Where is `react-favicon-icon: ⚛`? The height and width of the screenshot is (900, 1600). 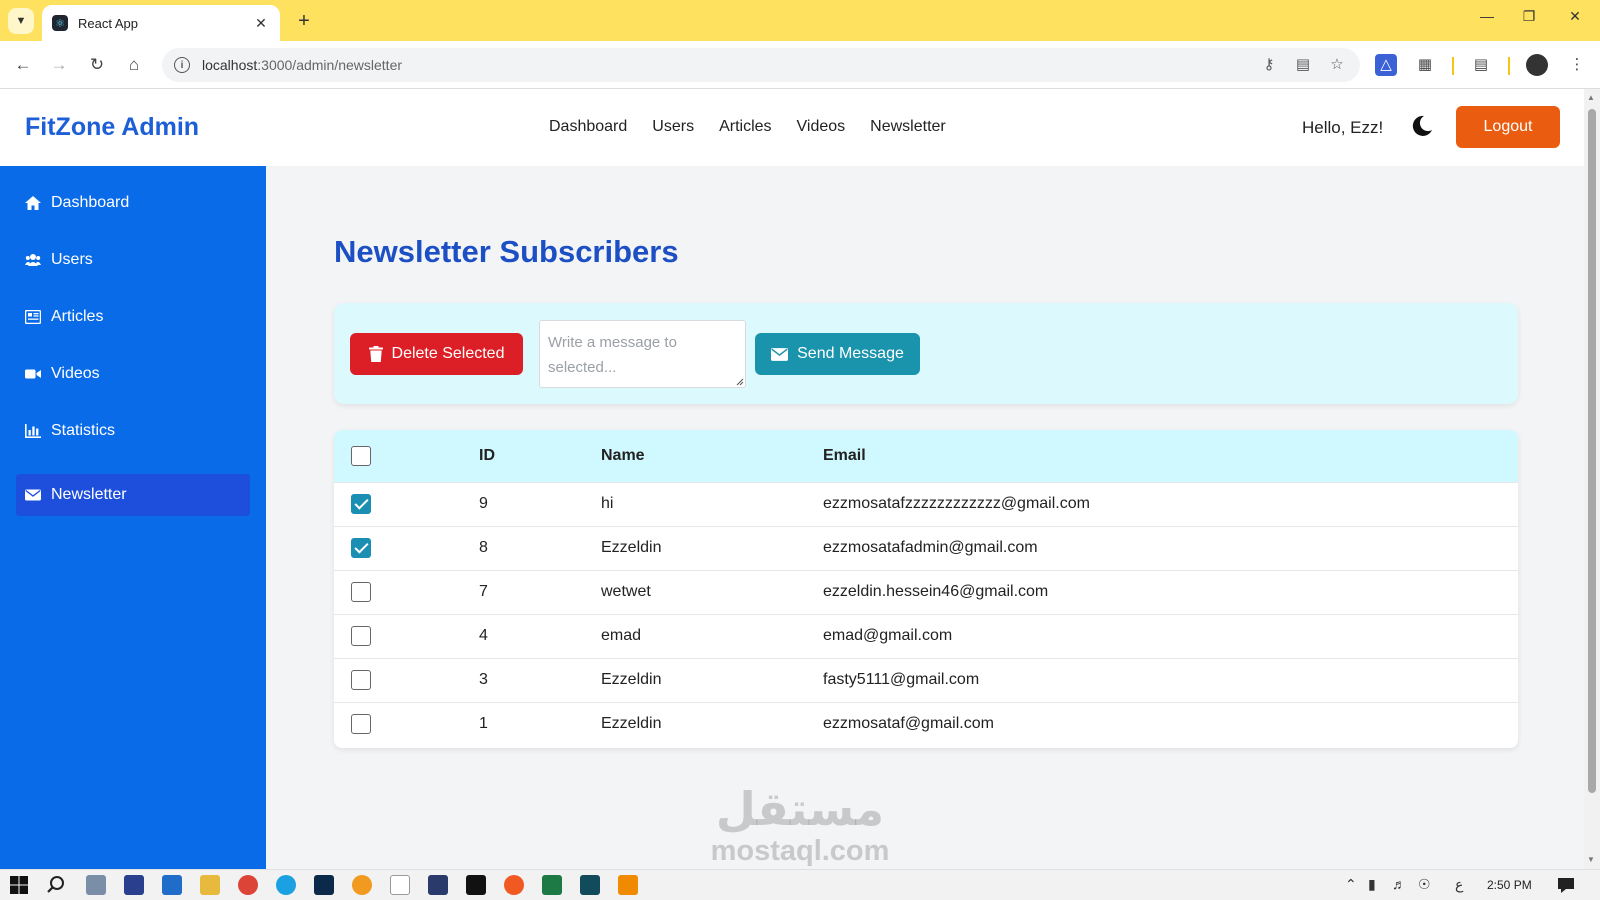
react-favicon-icon: ⚛ is located at coordinates (60, 23).